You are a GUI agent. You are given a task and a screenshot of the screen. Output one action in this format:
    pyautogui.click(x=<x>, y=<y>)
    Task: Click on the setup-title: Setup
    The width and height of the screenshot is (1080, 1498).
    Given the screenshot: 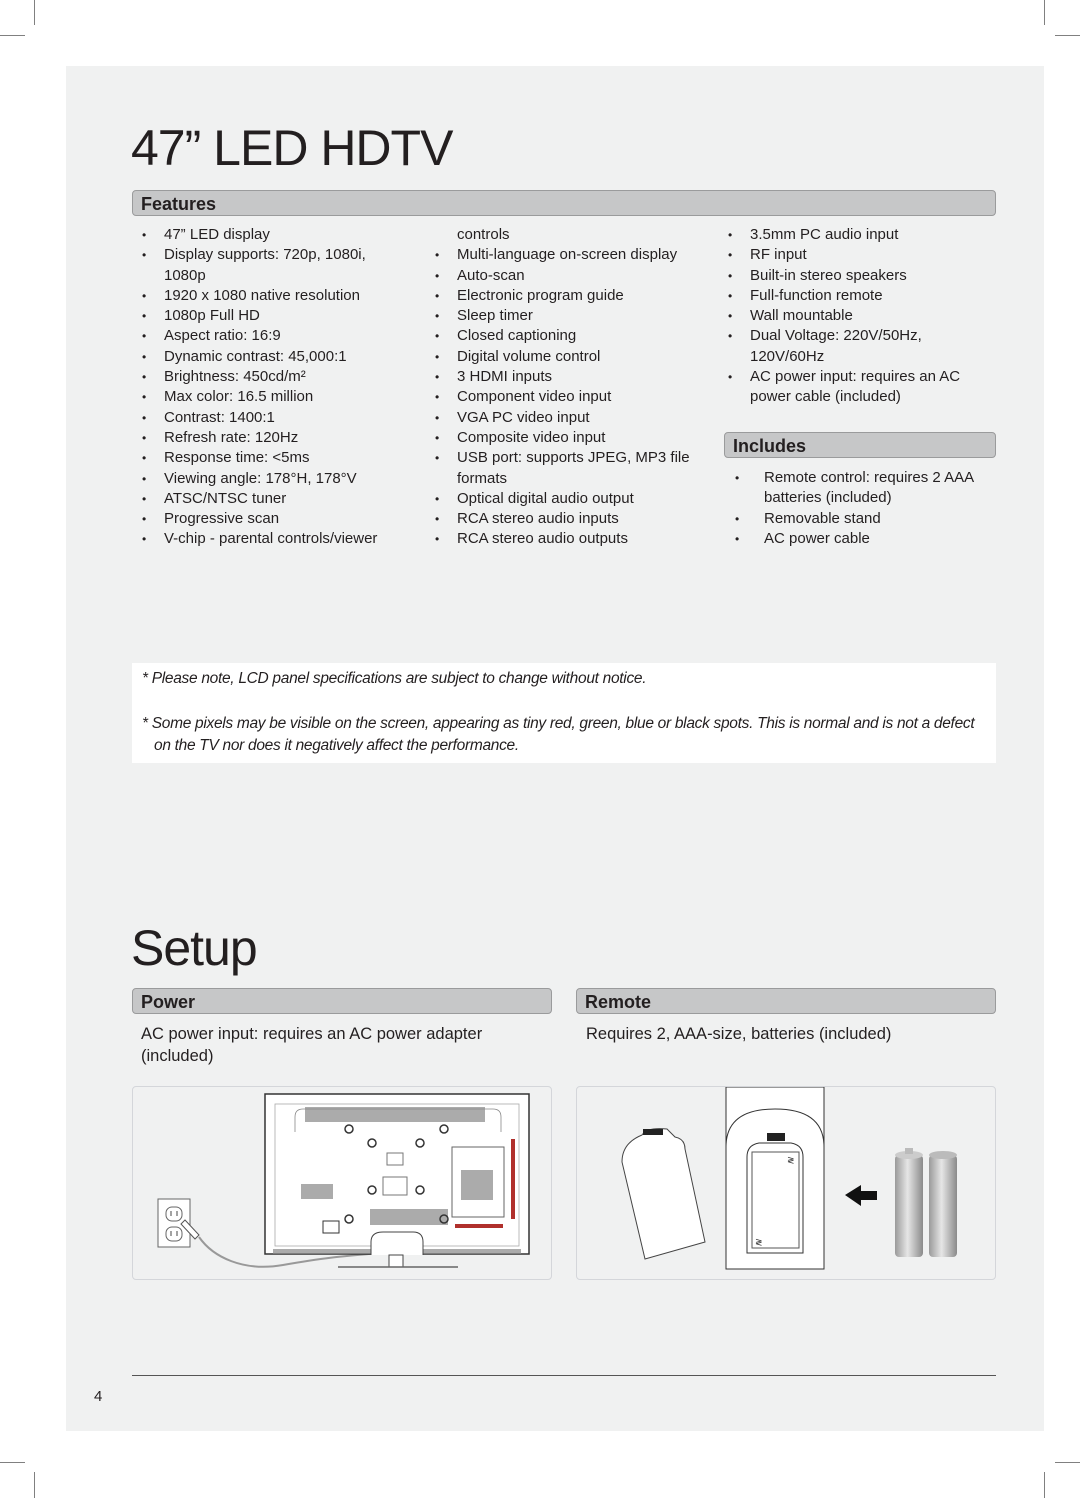 What is the action you would take?
    pyautogui.click(x=194, y=948)
    